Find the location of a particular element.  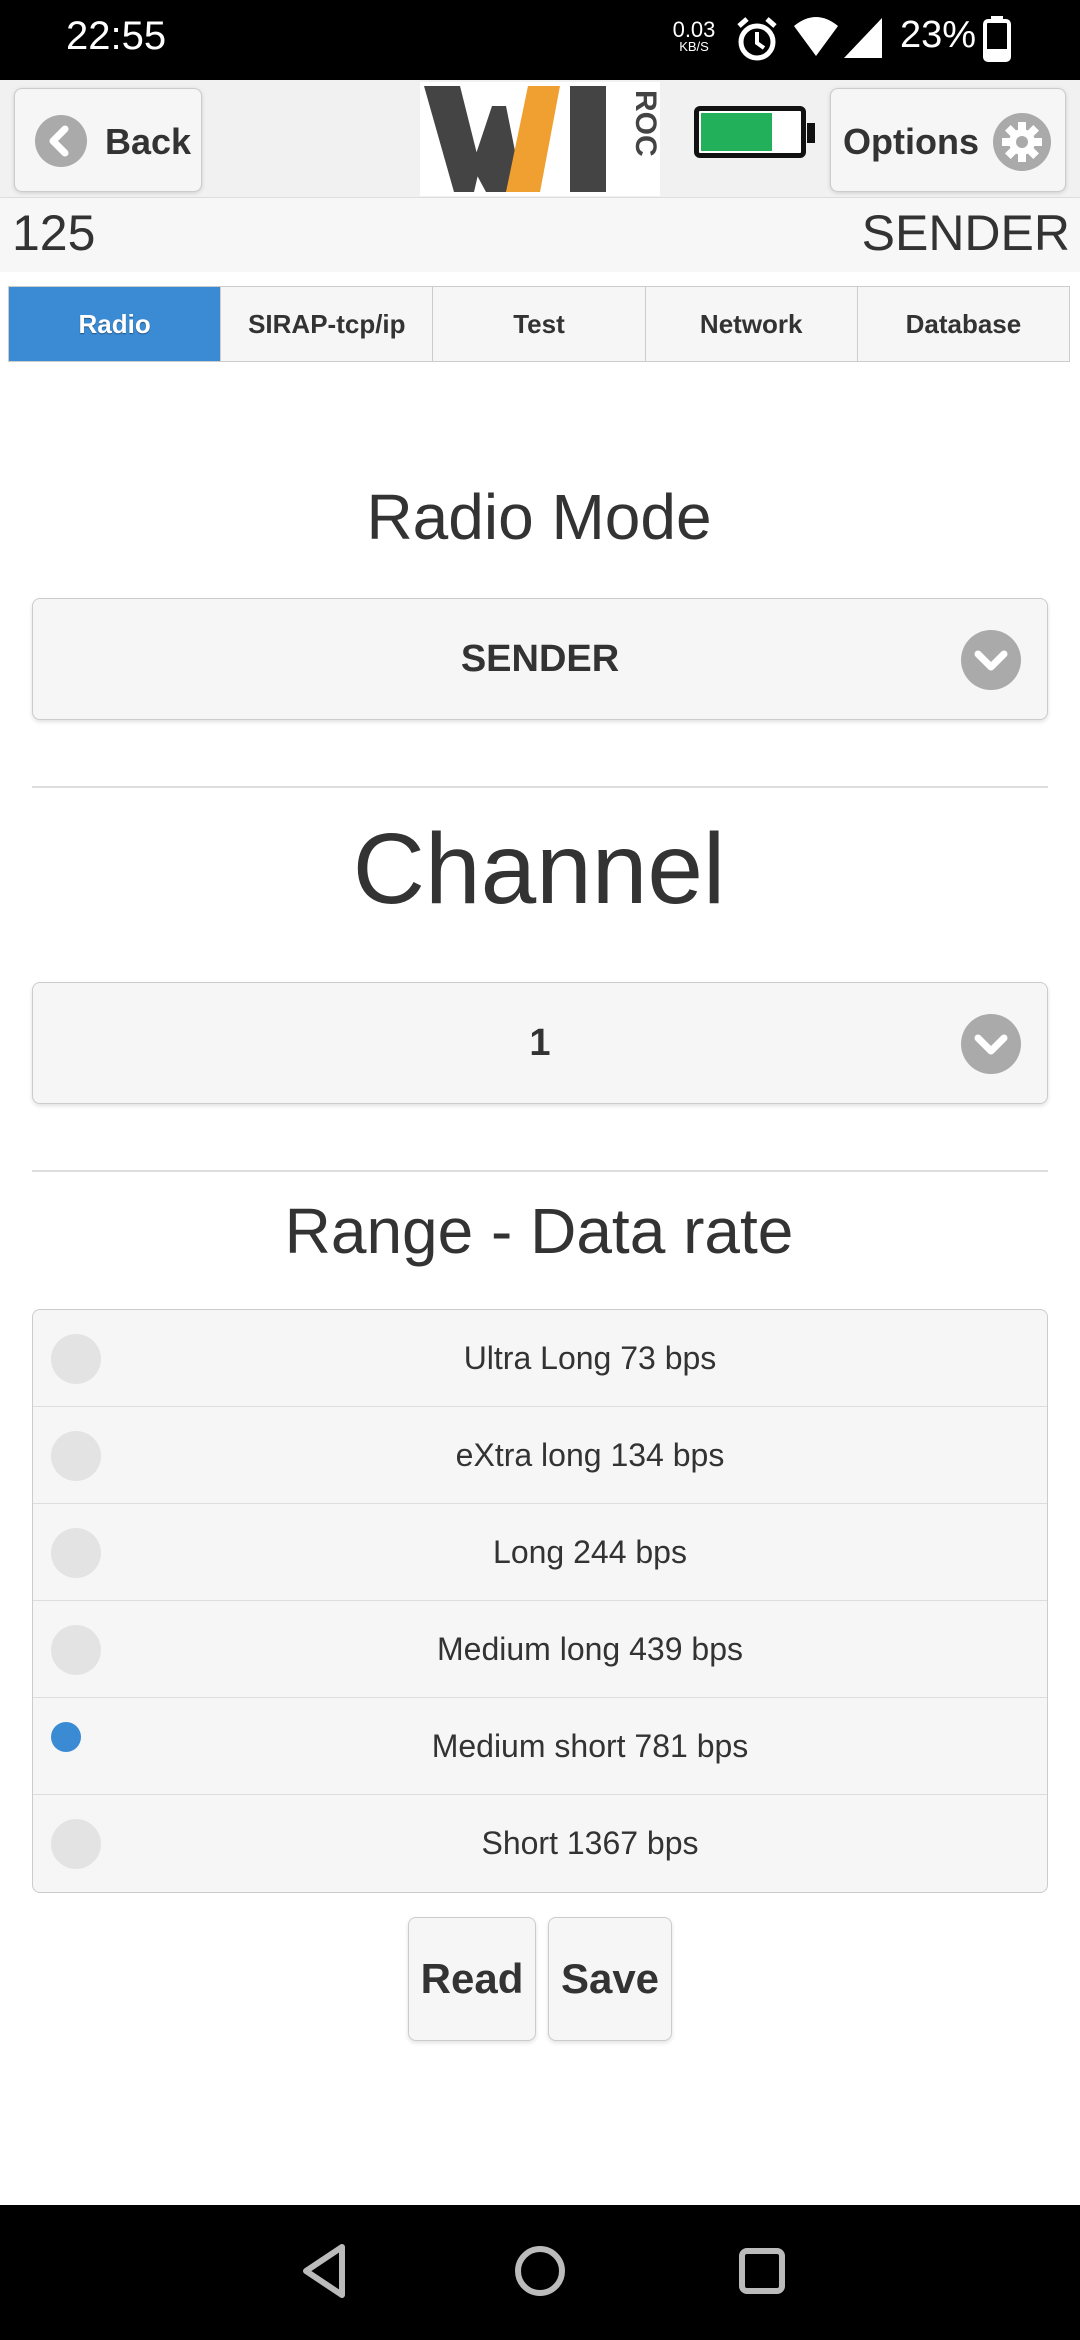

system-nav-bar is located at coordinates (540, 2272).